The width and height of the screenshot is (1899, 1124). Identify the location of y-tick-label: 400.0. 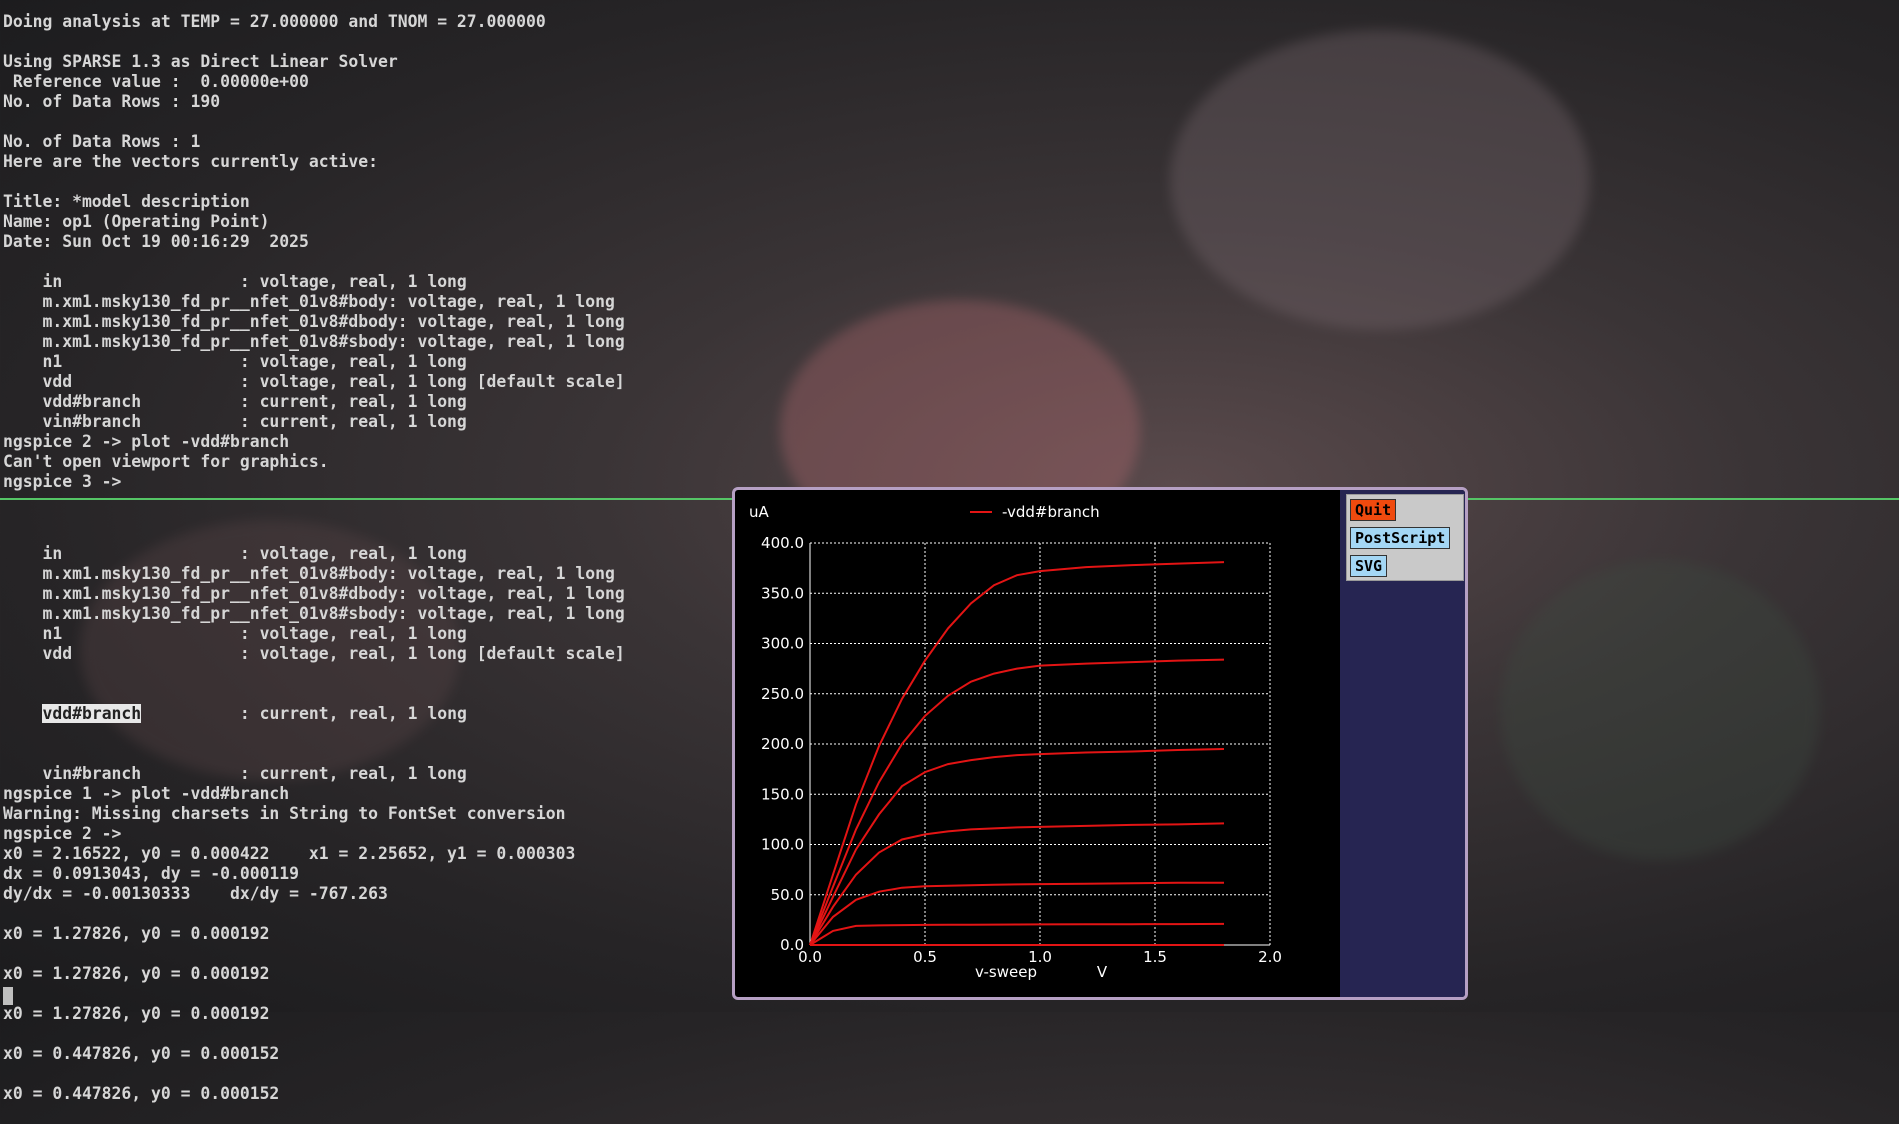
(782, 543).